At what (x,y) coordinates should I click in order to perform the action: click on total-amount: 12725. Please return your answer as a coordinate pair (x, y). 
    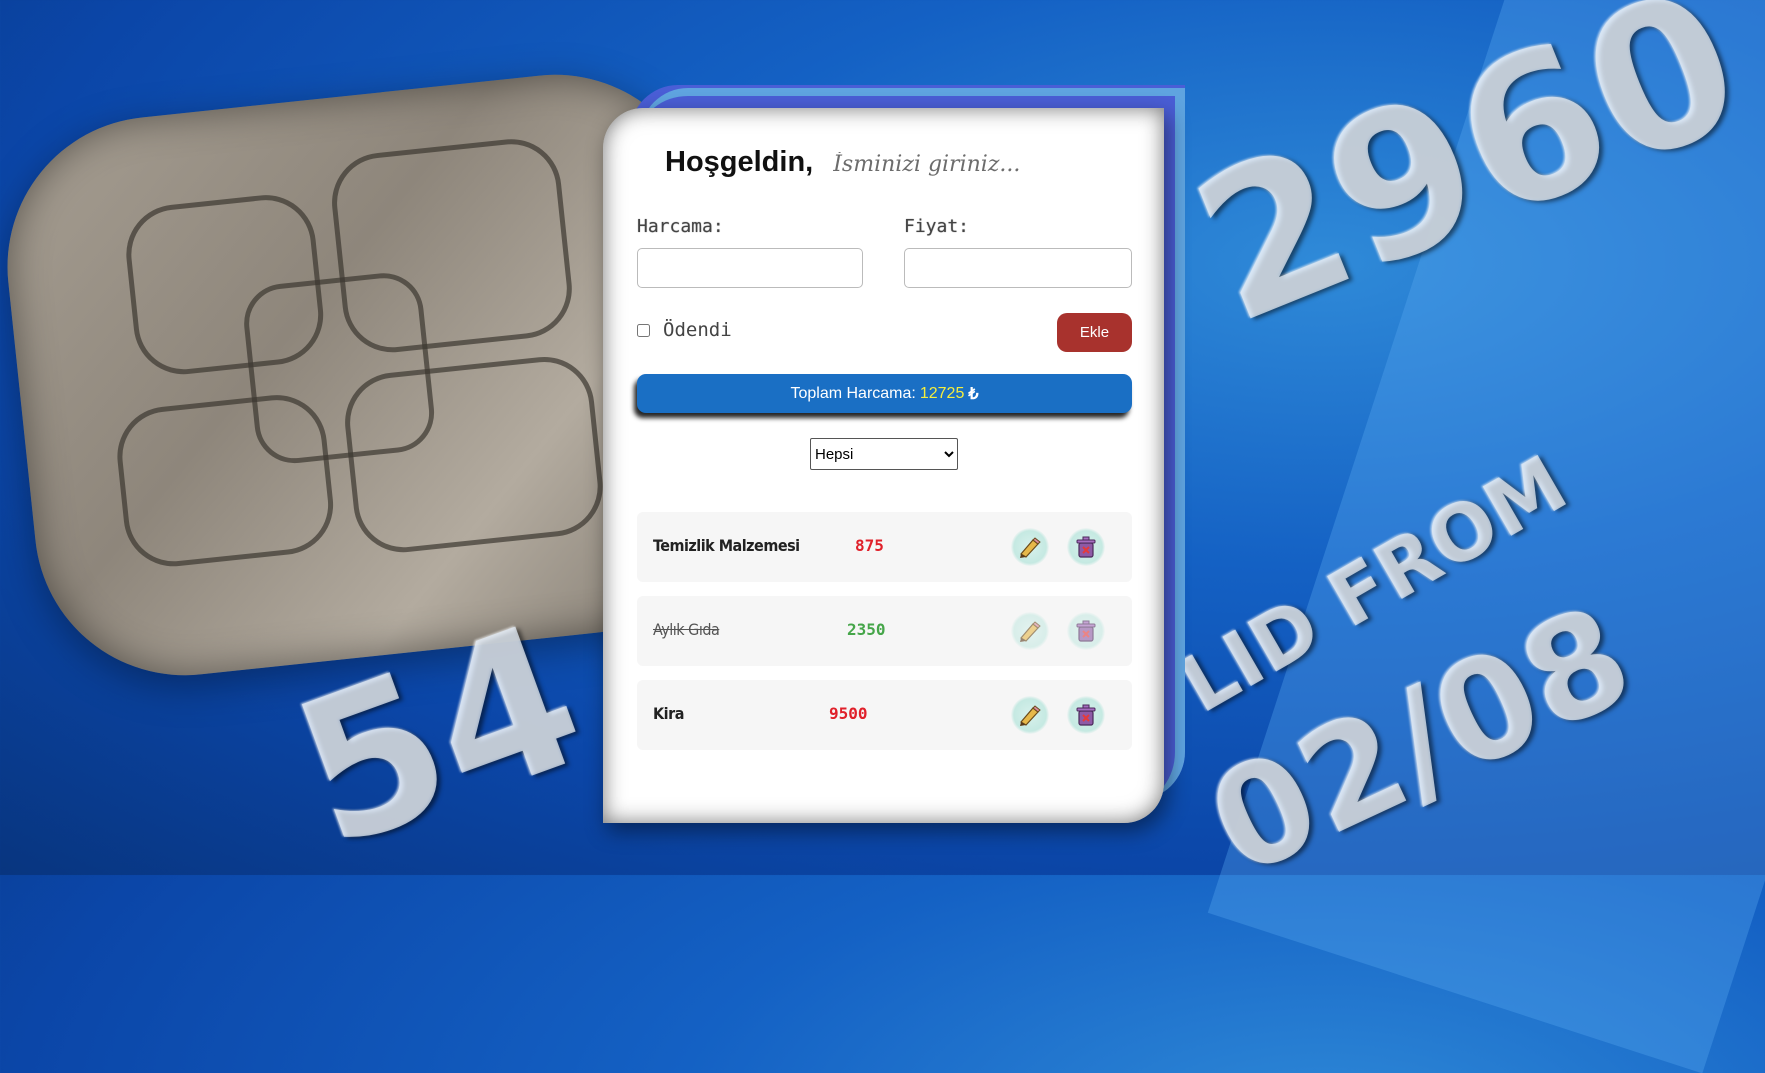
    Looking at the image, I should click on (942, 393).